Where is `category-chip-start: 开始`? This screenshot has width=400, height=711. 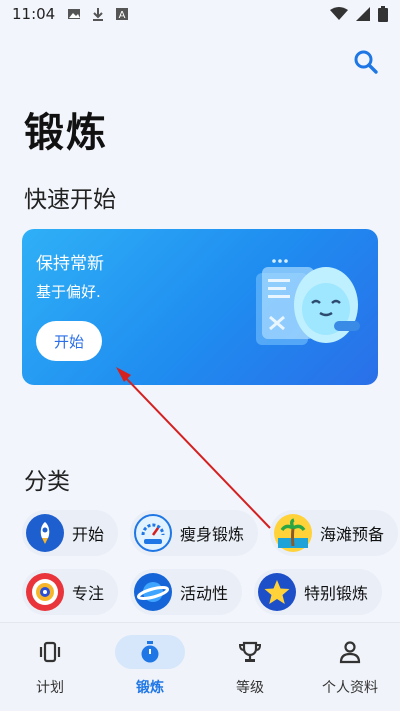 category-chip-start: 开始 is located at coordinates (70, 533).